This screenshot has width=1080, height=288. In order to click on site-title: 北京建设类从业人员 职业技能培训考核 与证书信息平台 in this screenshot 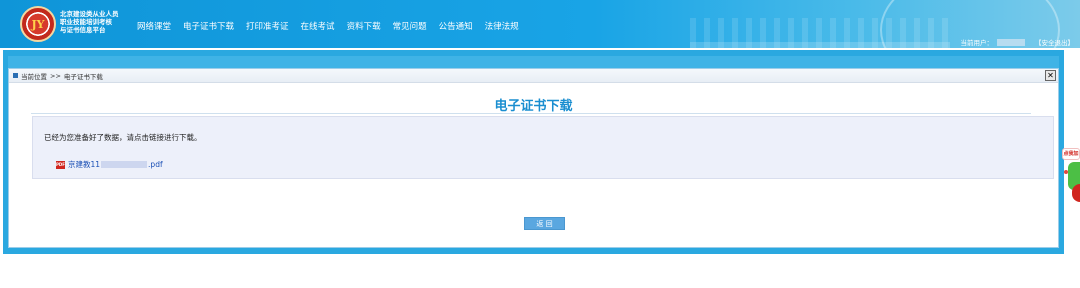, I will do `click(95, 22)`.